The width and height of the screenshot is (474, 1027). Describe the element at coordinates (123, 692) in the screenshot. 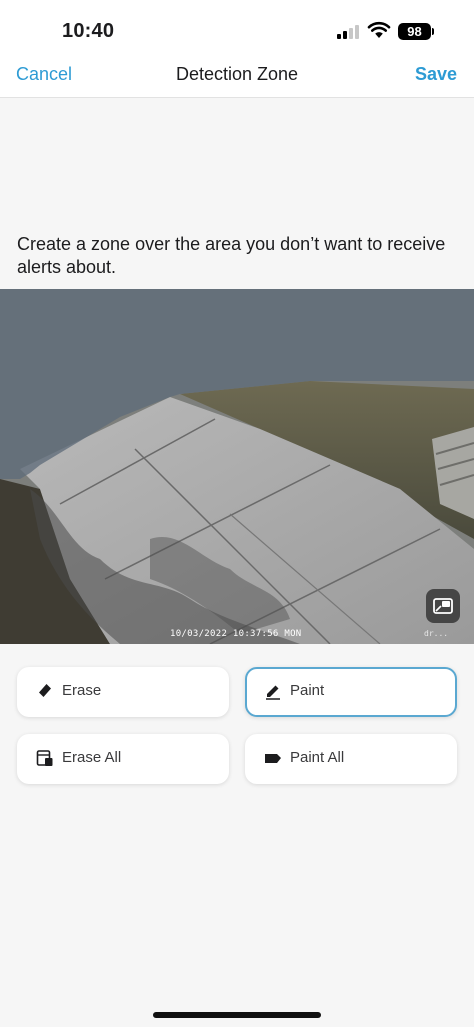

I see `erase-button: Erase` at that location.